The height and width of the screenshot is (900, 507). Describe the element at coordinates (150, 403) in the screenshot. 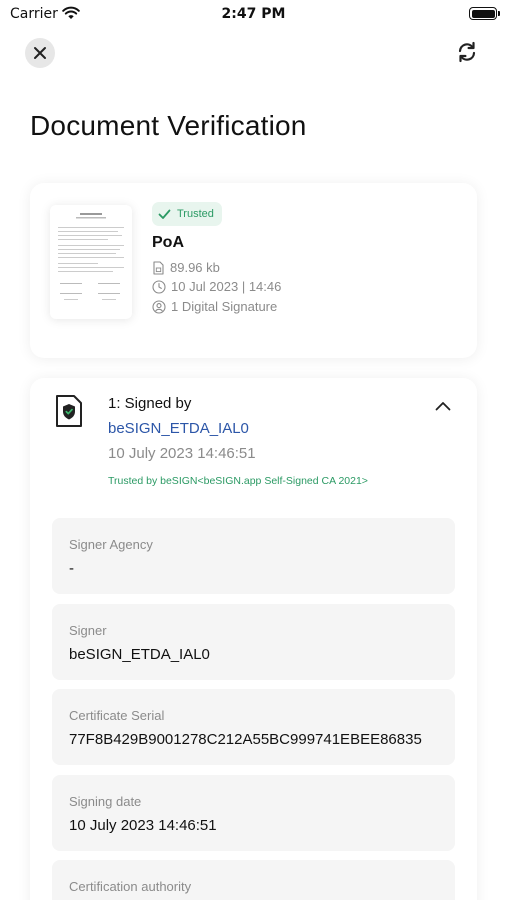

I see `signature-heading: 1: Signed by` at that location.